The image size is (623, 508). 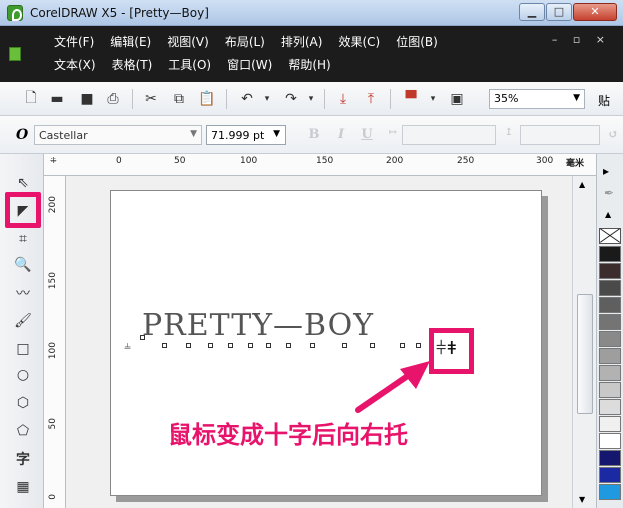 What do you see at coordinates (23, 403) in the screenshot?
I see `polygon-tool-icon: ⬡` at bounding box center [23, 403].